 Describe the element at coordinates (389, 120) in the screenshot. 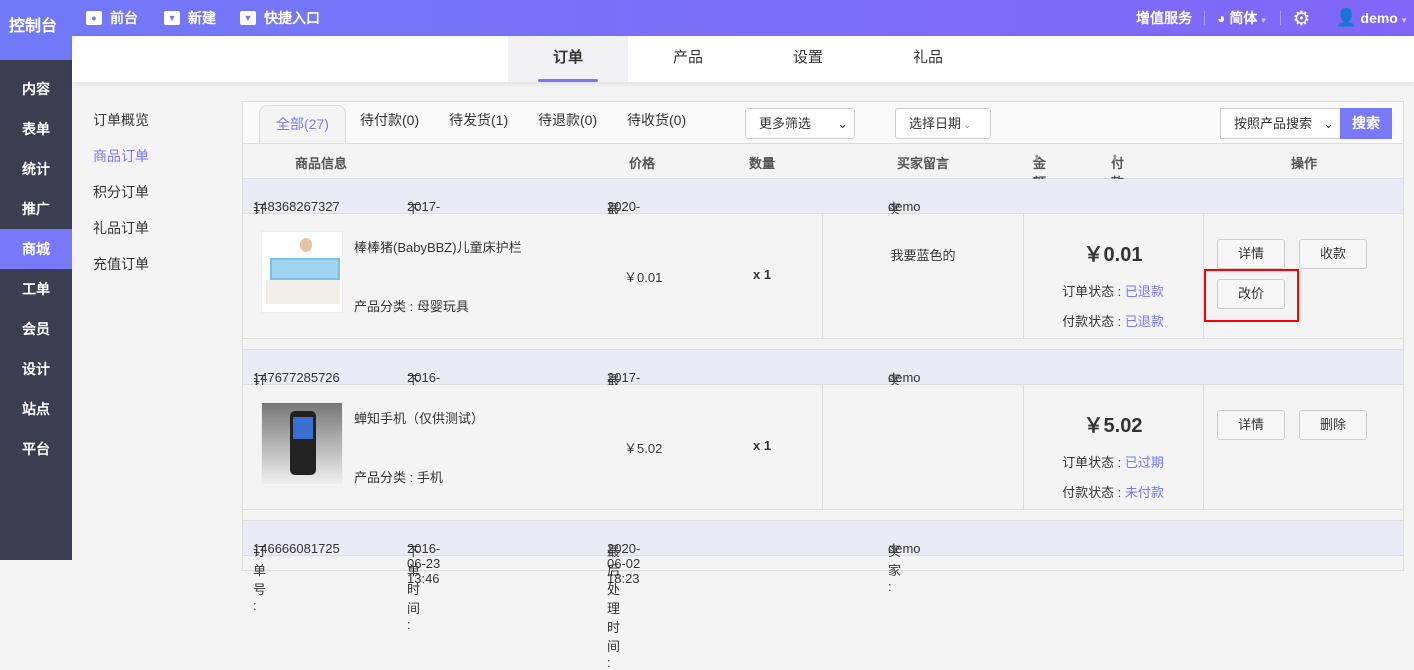

I see `filter-tab-unpaid: 待付款(0)` at that location.